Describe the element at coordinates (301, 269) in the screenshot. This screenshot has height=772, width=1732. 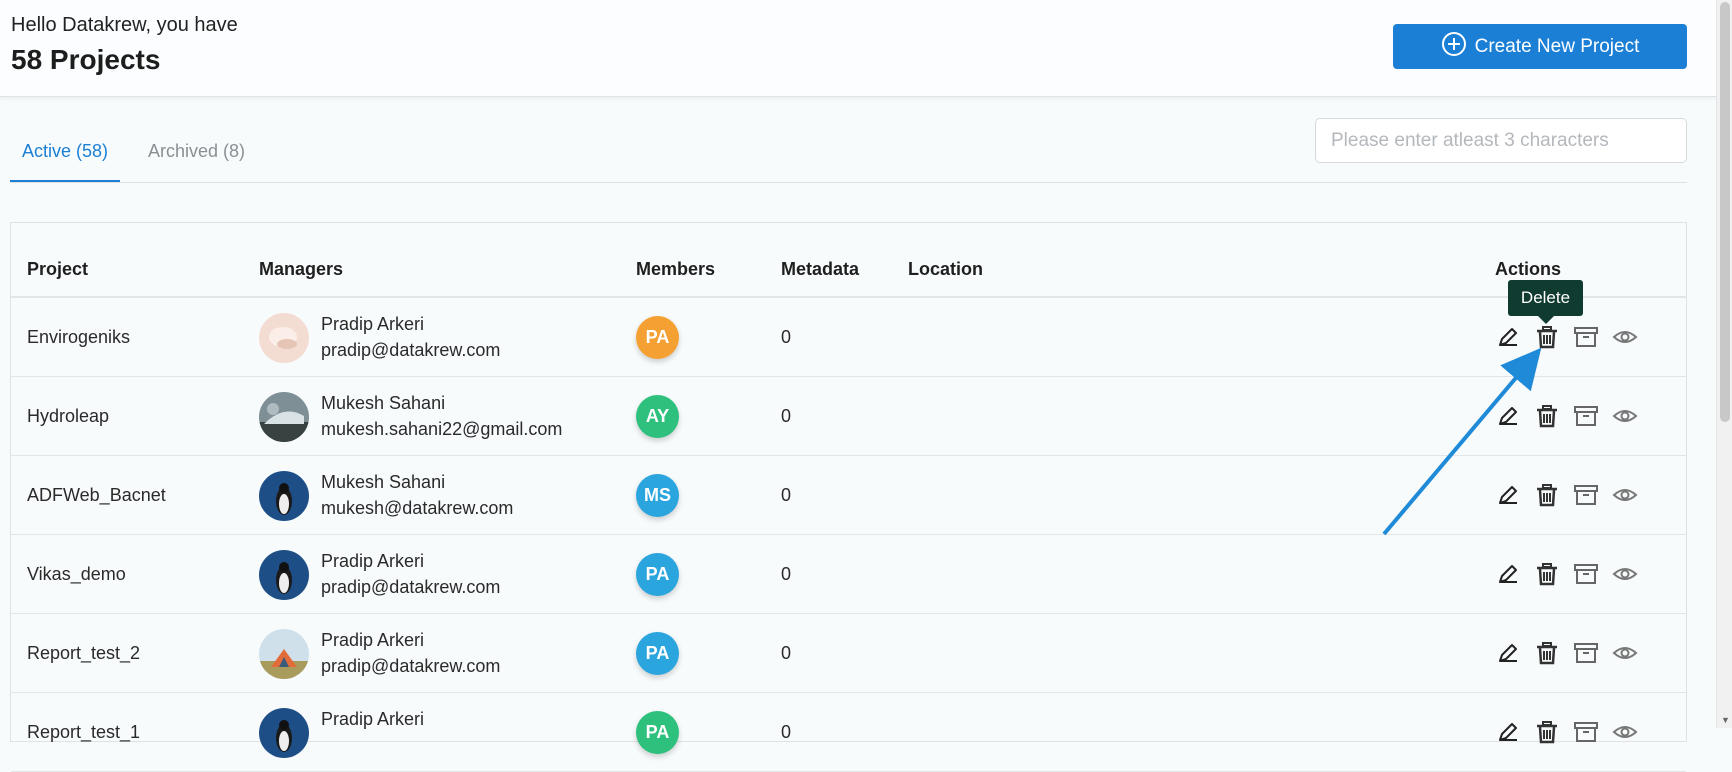
I see `column-header-managers: Managers` at that location.